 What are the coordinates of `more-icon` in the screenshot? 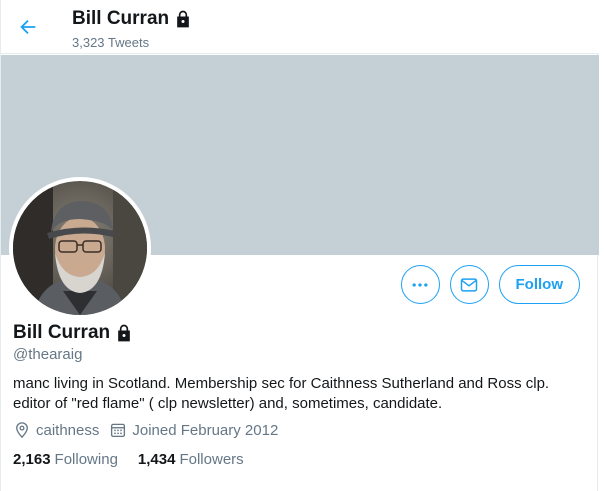 It's located at (420, 284).